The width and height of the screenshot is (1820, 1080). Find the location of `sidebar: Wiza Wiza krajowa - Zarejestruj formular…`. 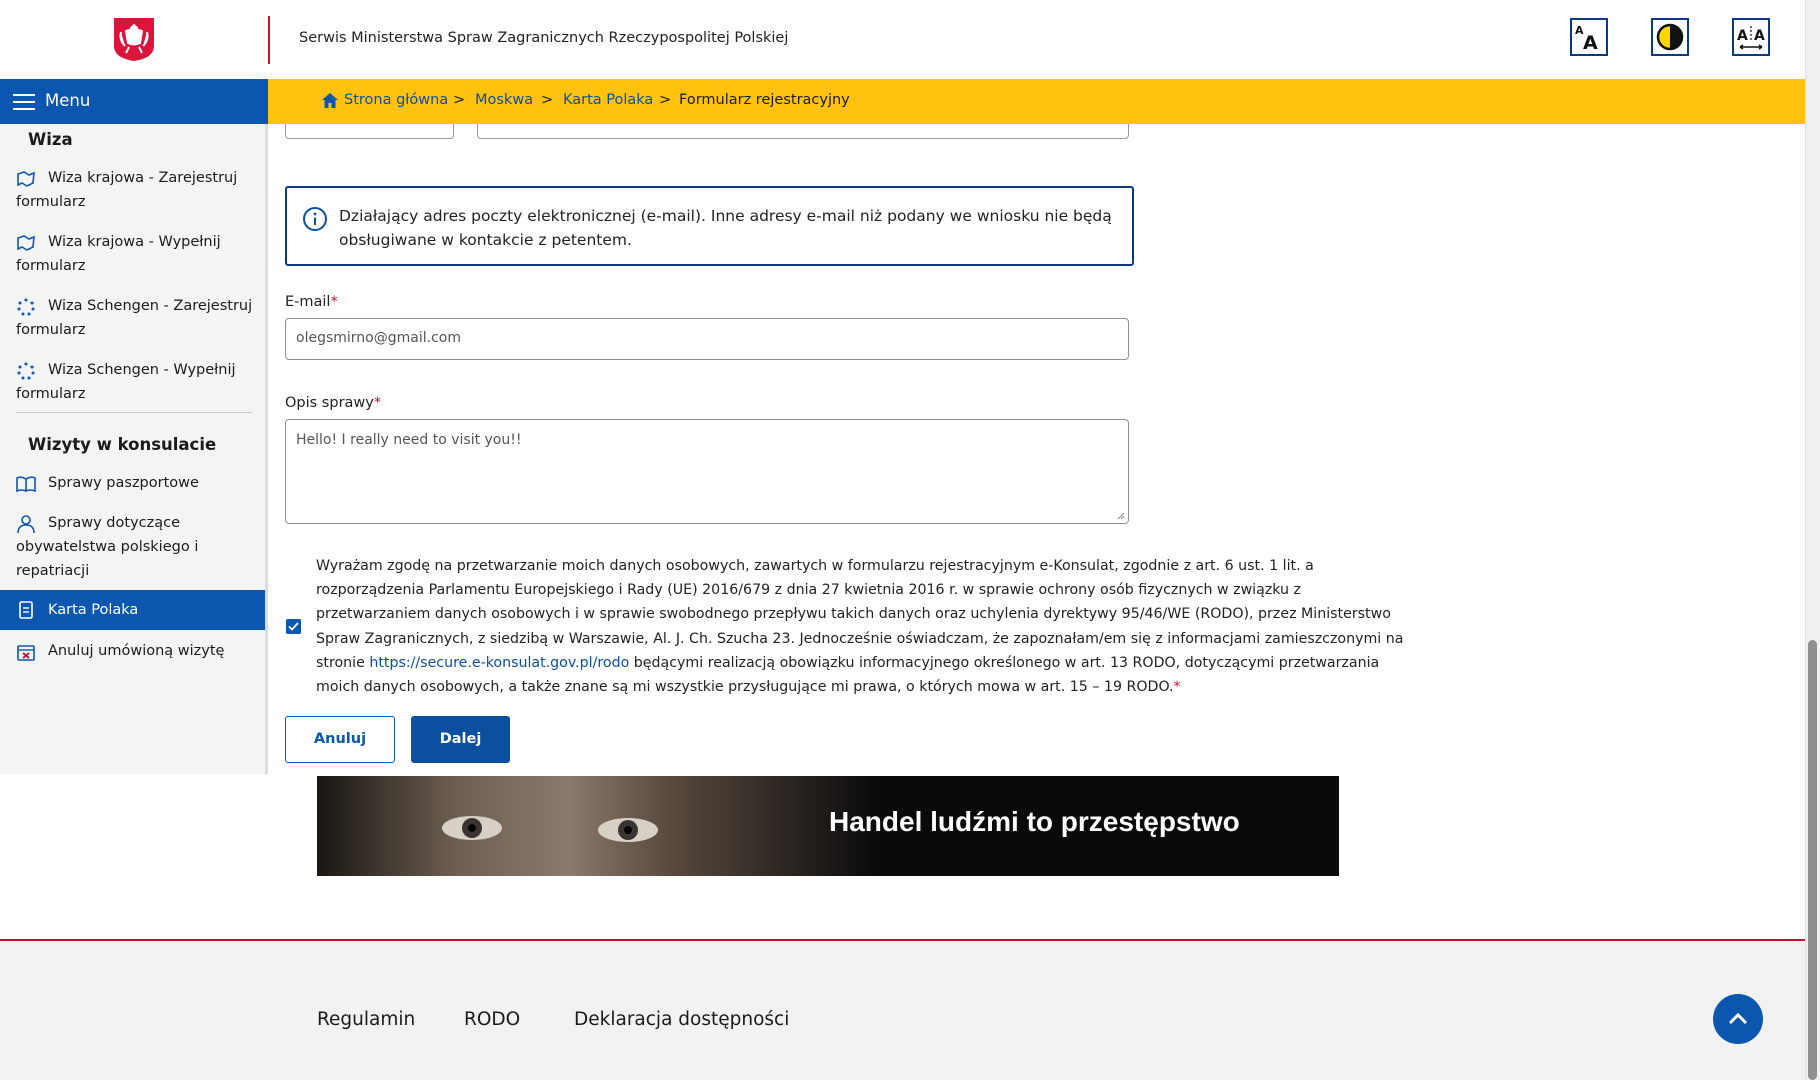

sidebar: Wiza Wiza krajowa - Zarejestruj formular… is located at coordinates (134, 449).